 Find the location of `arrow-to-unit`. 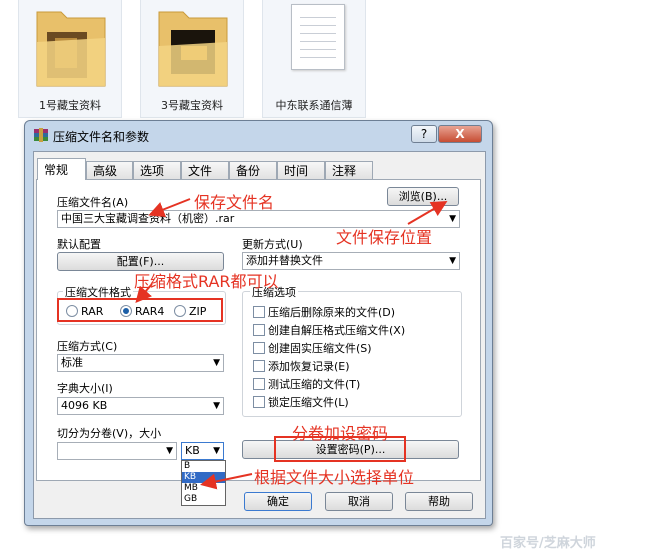

arrow-to-unit is located at coordinates (226, 481).